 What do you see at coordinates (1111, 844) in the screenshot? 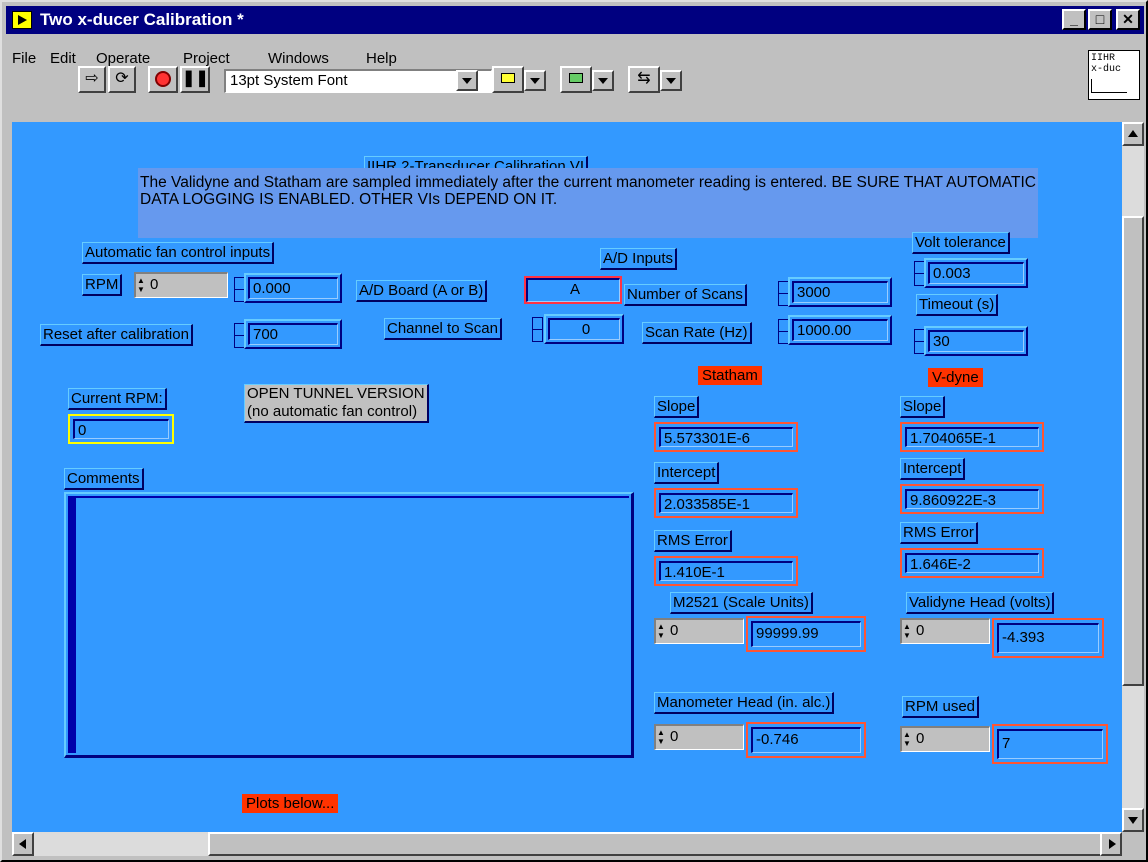
I see `scroll-right-button` at bounding box center [1111, 844].